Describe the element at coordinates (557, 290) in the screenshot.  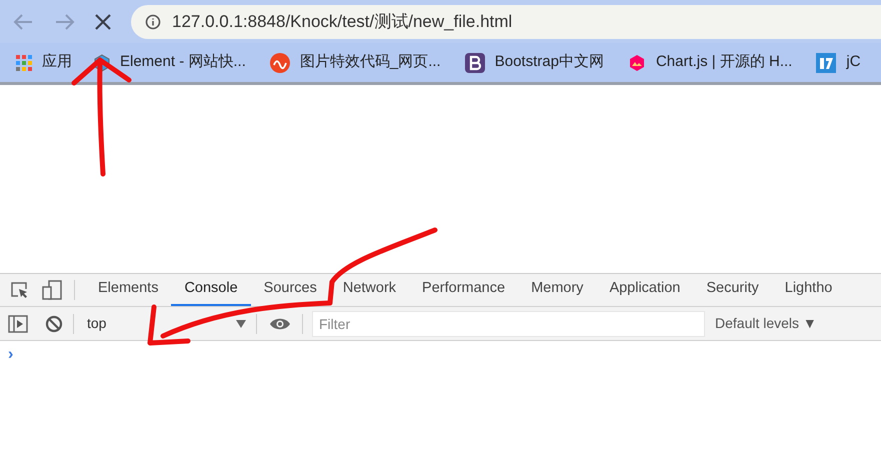
I see `devtools-tab: Memory` at that location.